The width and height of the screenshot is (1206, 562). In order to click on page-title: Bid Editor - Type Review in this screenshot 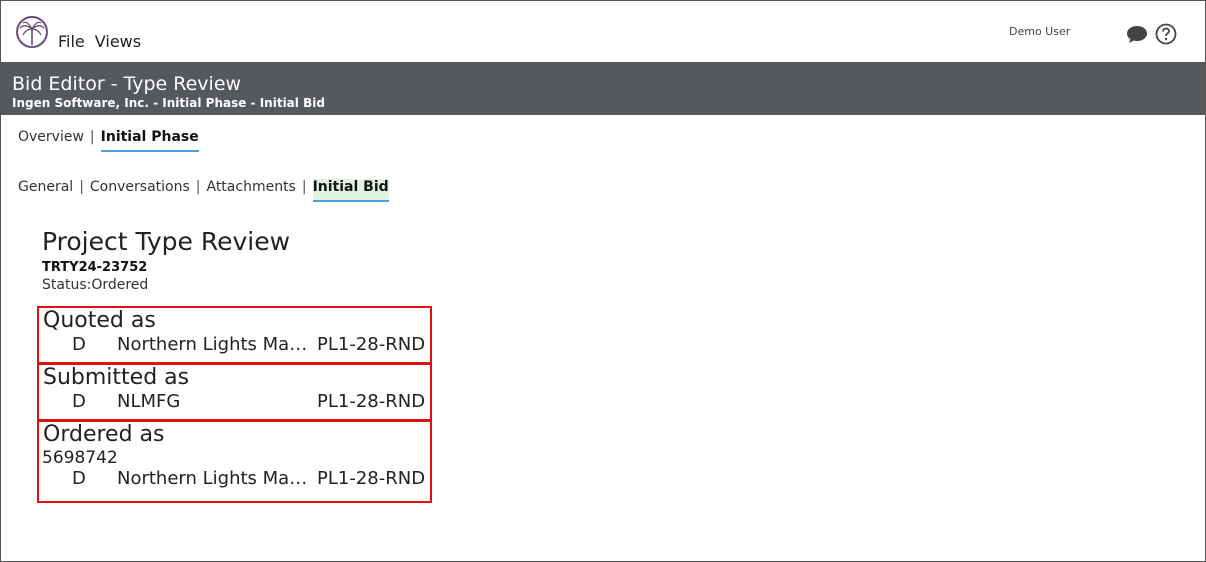, I will do `click(127, 84)`.